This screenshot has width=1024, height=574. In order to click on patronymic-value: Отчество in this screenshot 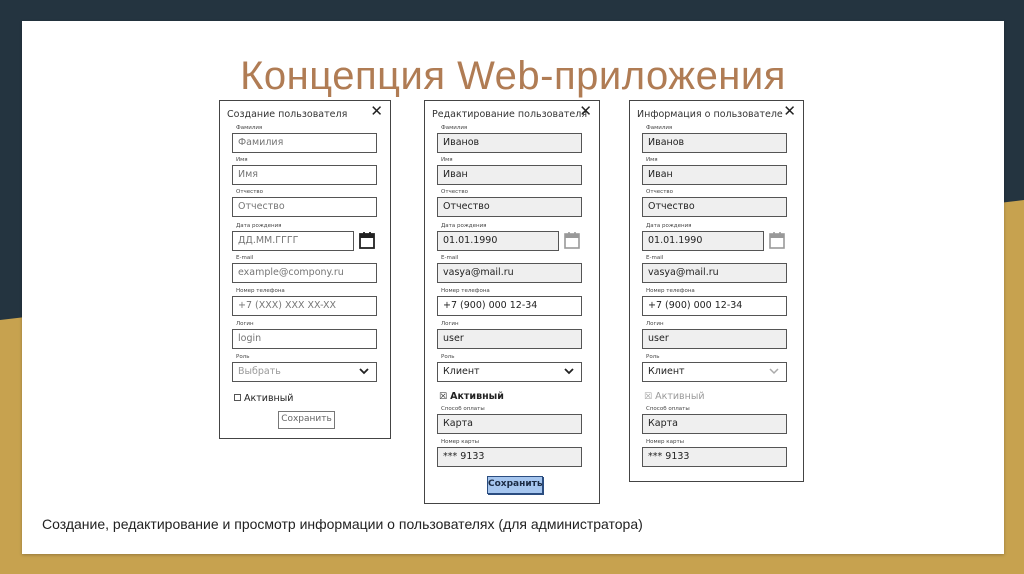, I will do `click(714, 207)`.